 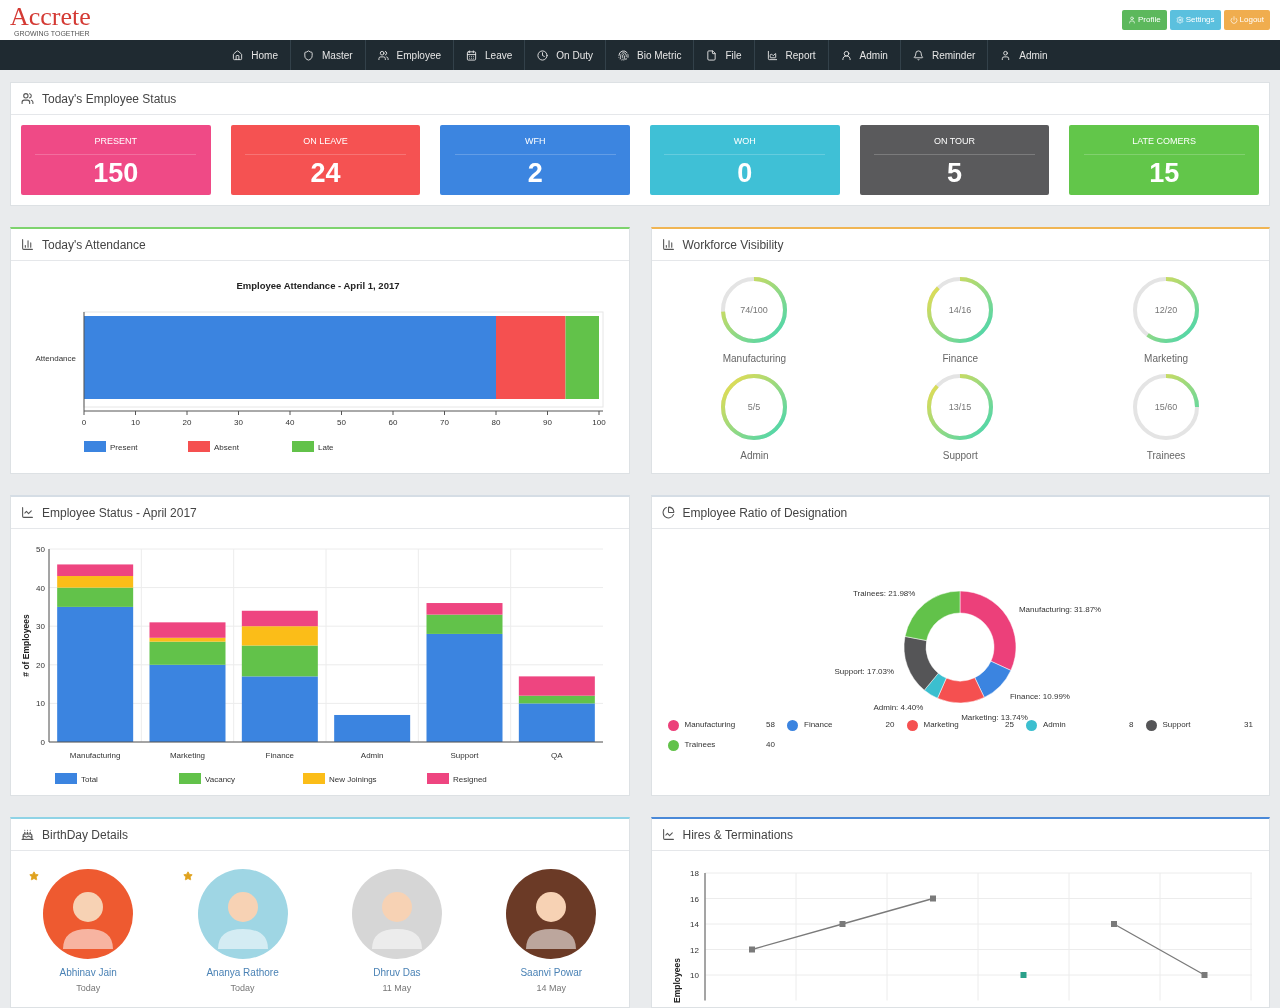 What do you see at coordinates (694, 899) in the screenshot?
I see `tick-label: 16` at bounding box center [694, 899].